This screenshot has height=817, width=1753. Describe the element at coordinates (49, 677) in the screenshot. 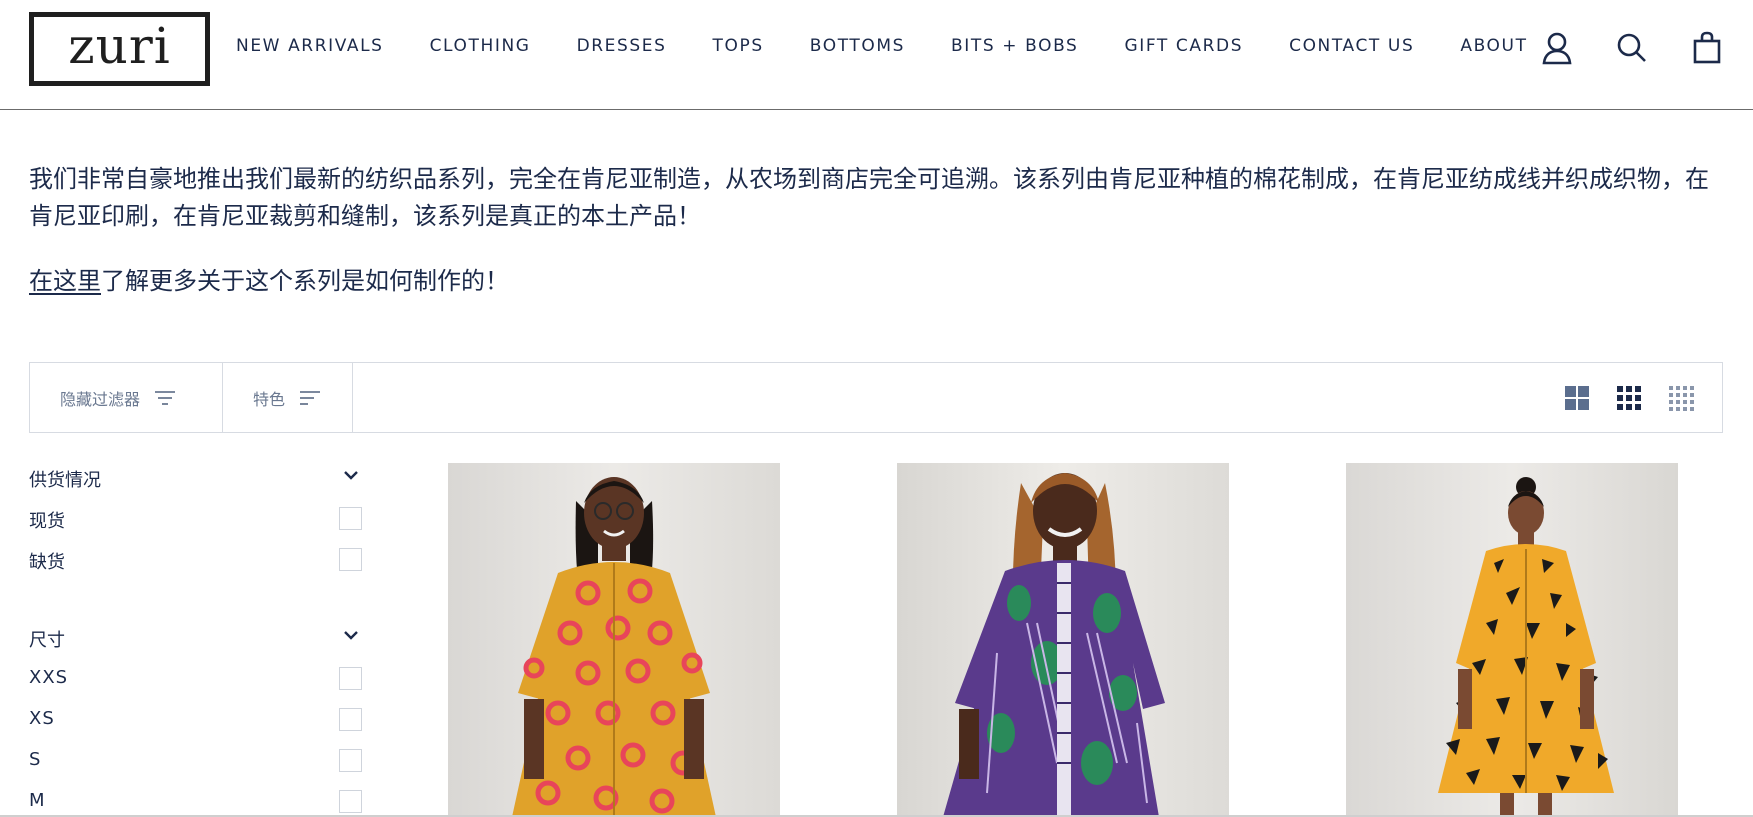

I see `filter-option-label: XXS` at that location.